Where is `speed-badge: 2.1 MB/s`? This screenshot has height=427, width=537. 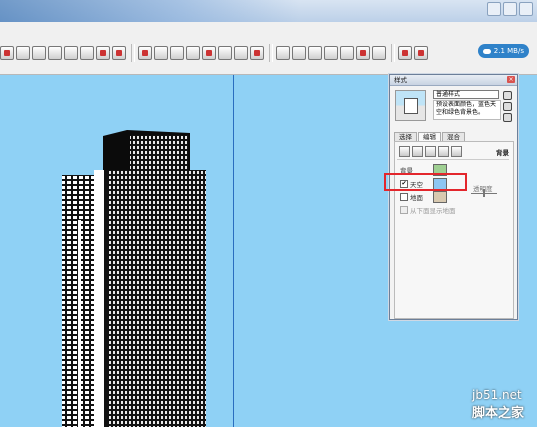
speed-badge: 2.1 MB/s is located at coordinates (503, 51).